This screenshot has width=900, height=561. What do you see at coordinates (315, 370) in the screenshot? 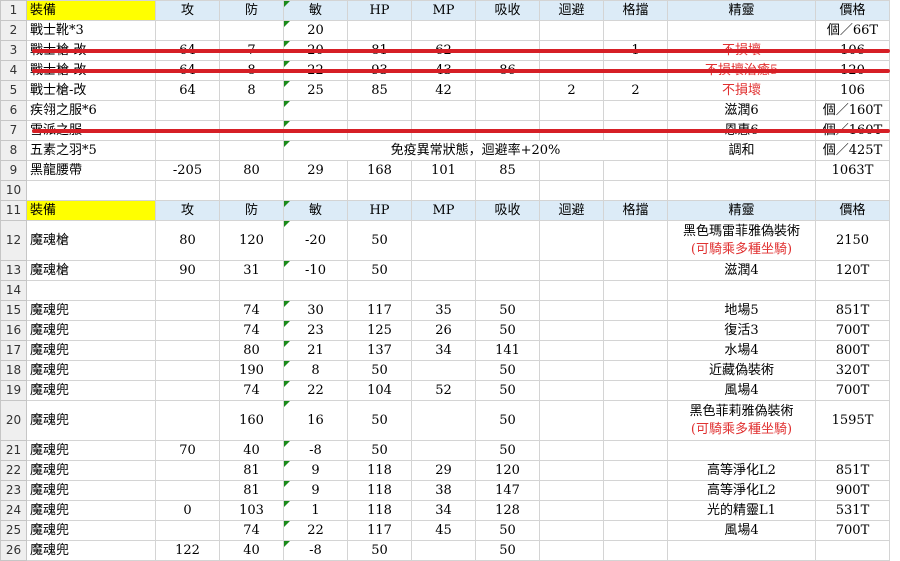
I see `cell-agi: 8` at bounding box center [315, 370].